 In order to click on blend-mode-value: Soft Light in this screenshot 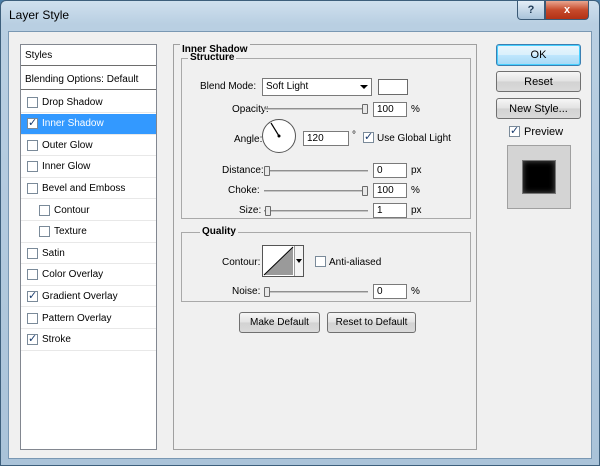, I will do `click(287, 86)`.